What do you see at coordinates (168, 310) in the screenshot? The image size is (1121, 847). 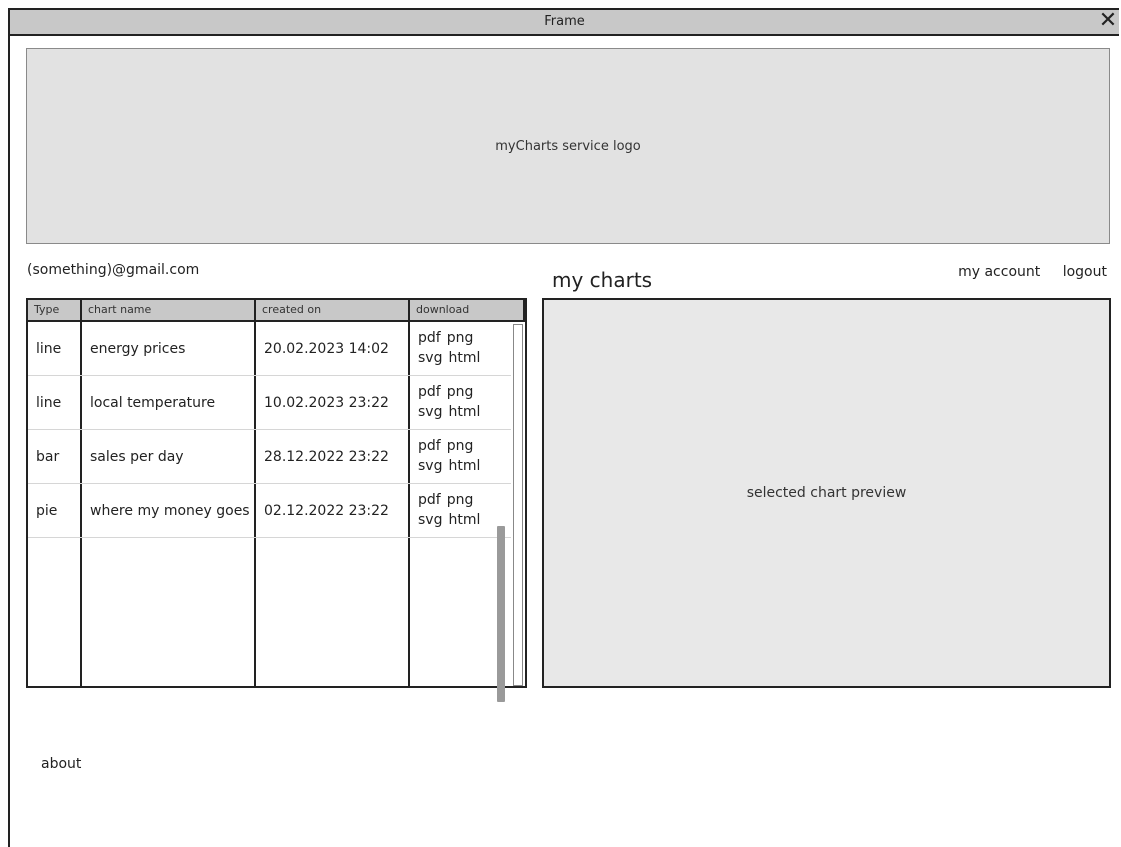 I see `header-chart-name: chart name` at bounding box center [168, 310].